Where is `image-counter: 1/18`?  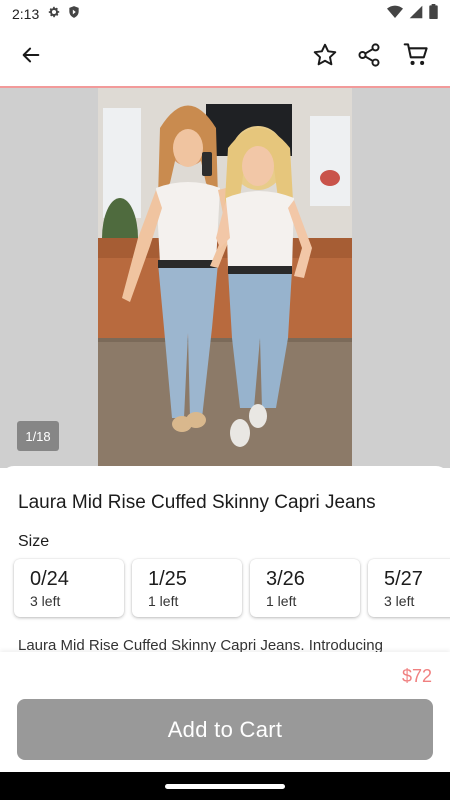 image-counter: 1/18 is located at coordinates (38, 436).